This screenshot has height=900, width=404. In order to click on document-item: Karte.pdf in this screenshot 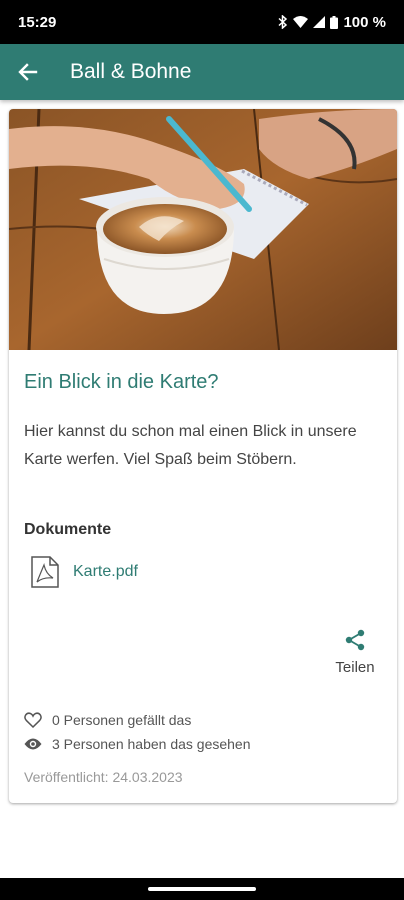, I will do `click(84, 572)`.